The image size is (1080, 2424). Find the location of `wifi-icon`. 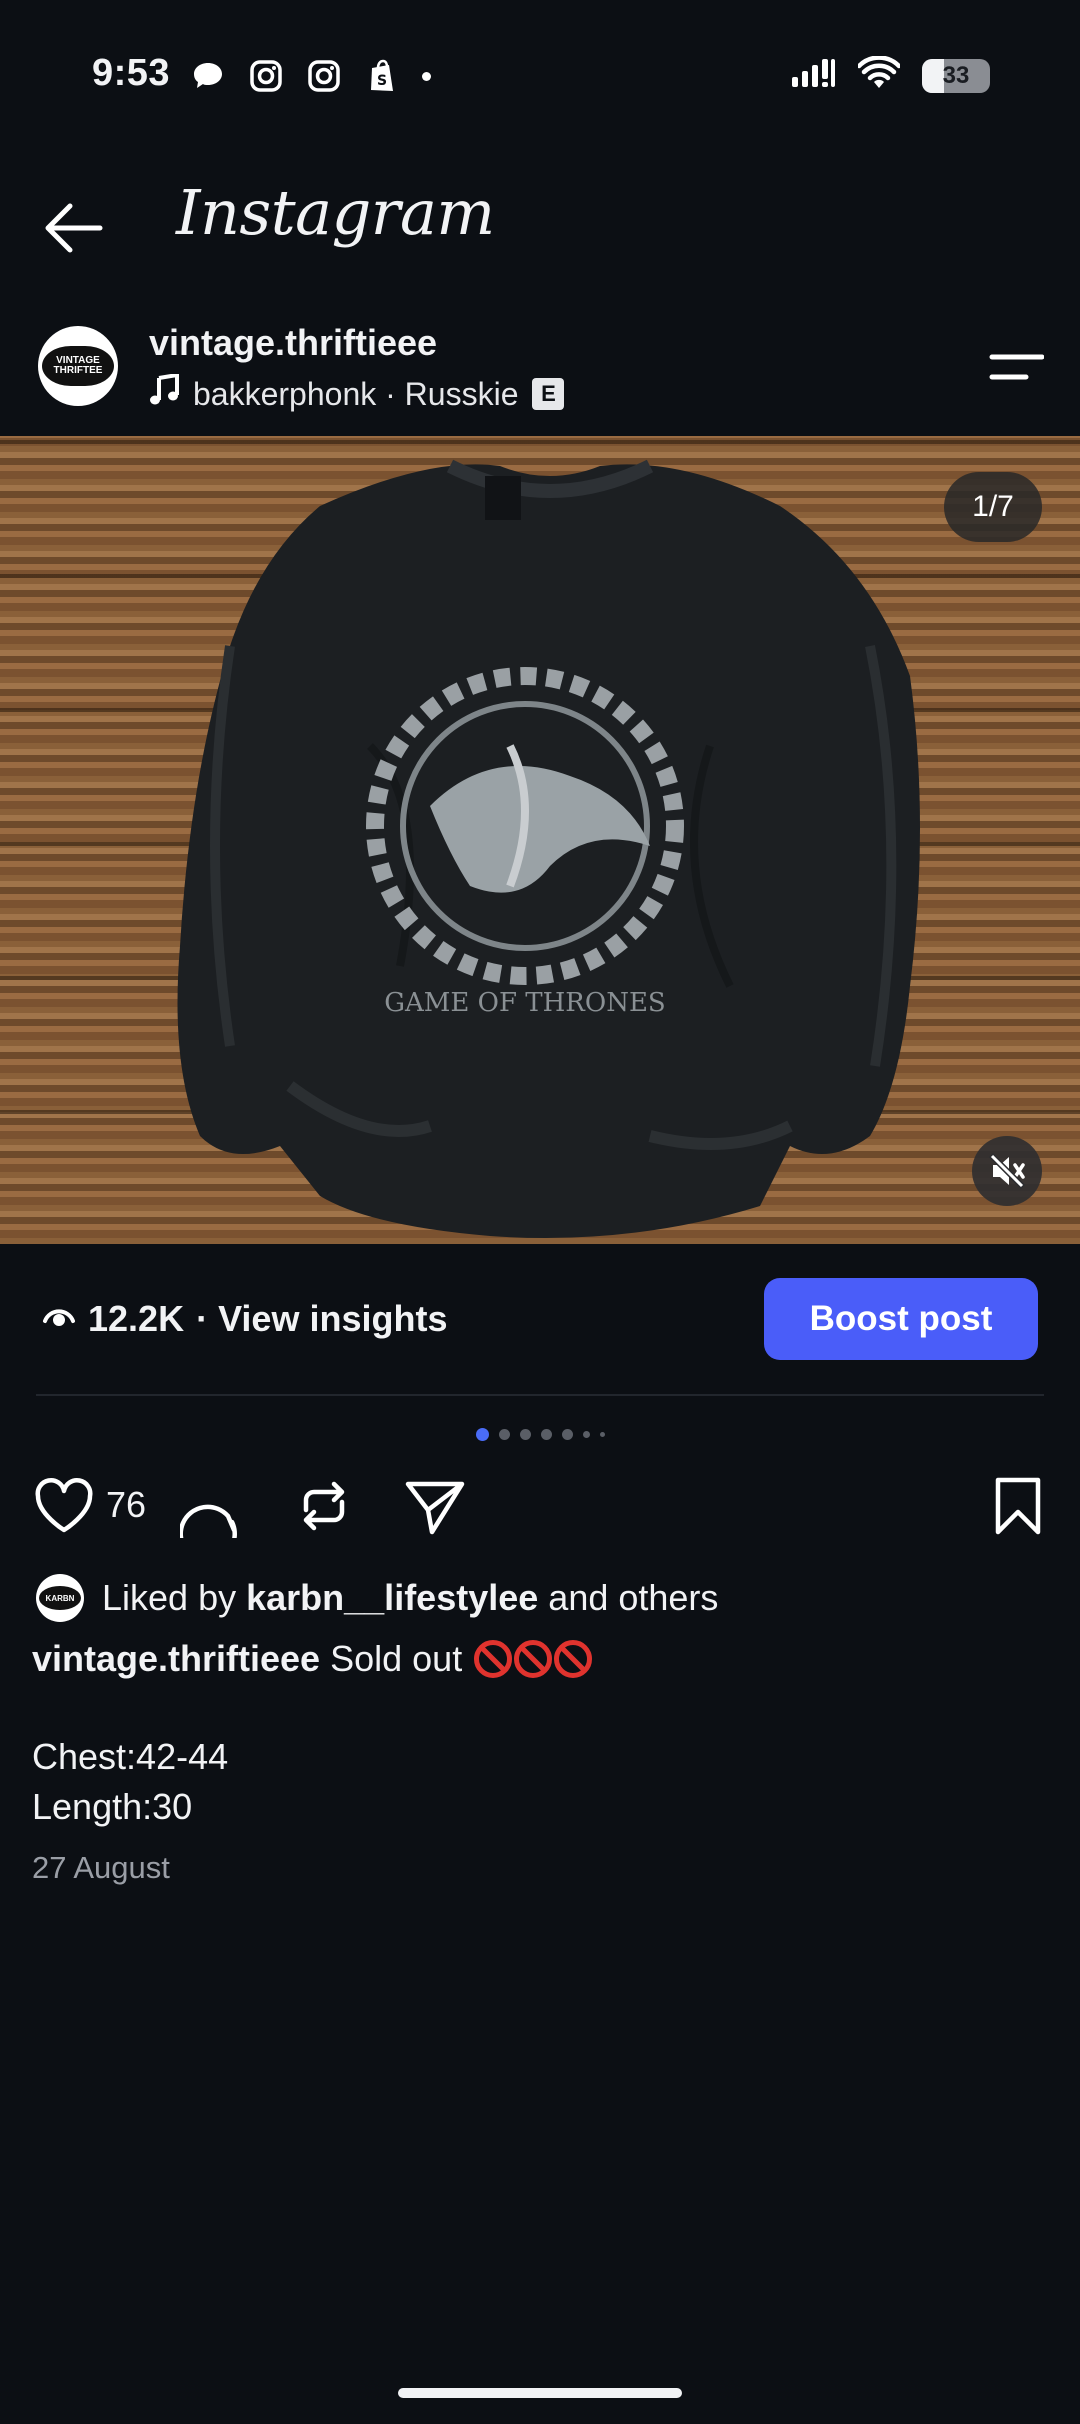

wifi-icon is located at coordinates (879, 75).